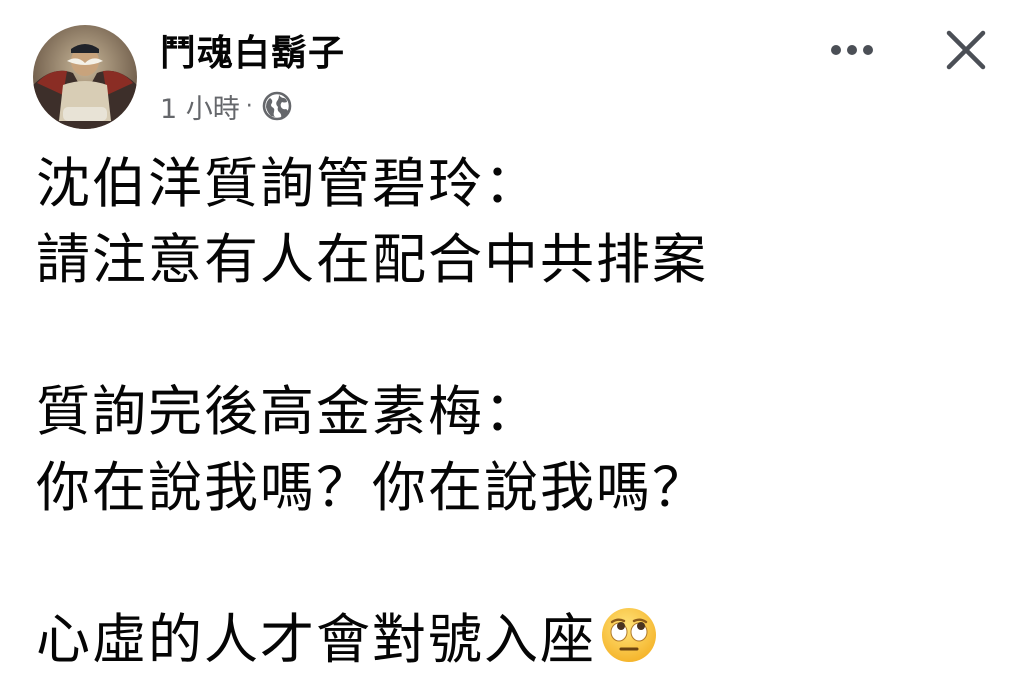 This screenshot has height=682, width=1024. I want to click on author-avatar, so click(85, 77).